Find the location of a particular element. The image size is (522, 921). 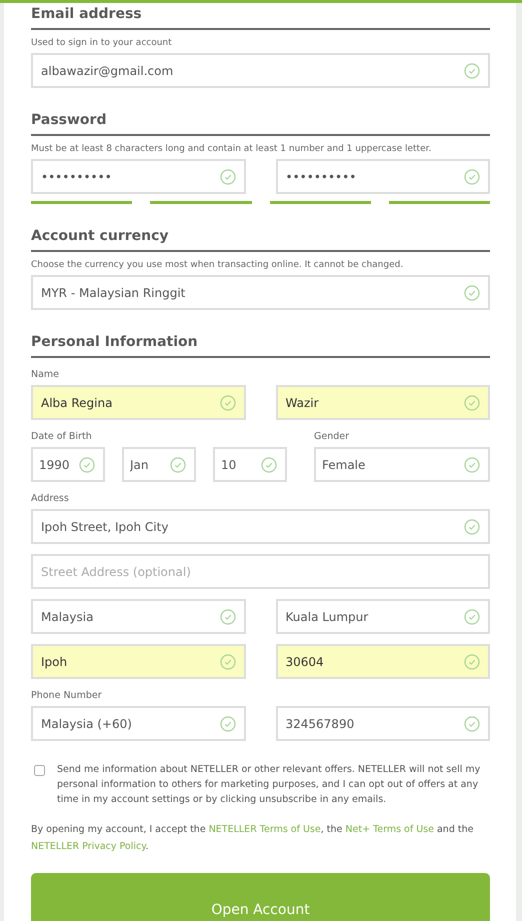

section-heading: Password is located at coordinates (260, 122).